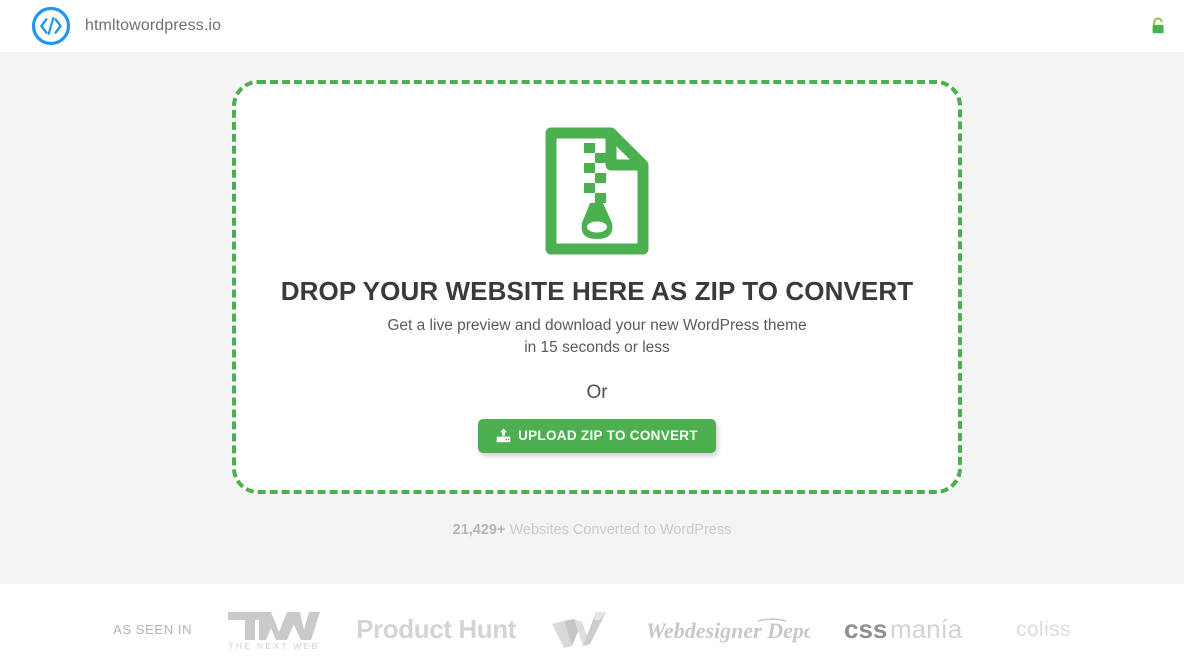 Image resolution: width=1184 pixels, height=663 pixels. What do you see at coordinates (581, 630) in the screenshot?
I see `logo-w-ribbon` at bounding box center [581, 630].